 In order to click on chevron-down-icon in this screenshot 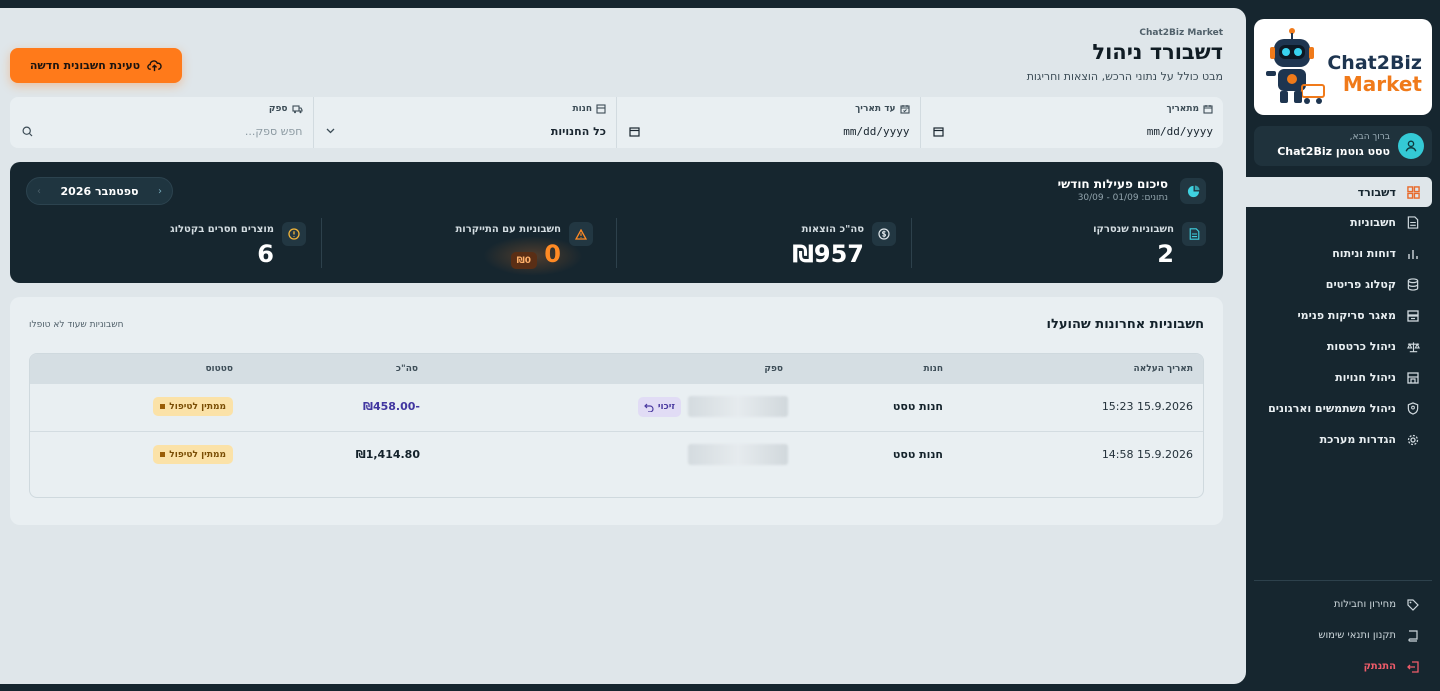, I will do `click(330, 131)`.